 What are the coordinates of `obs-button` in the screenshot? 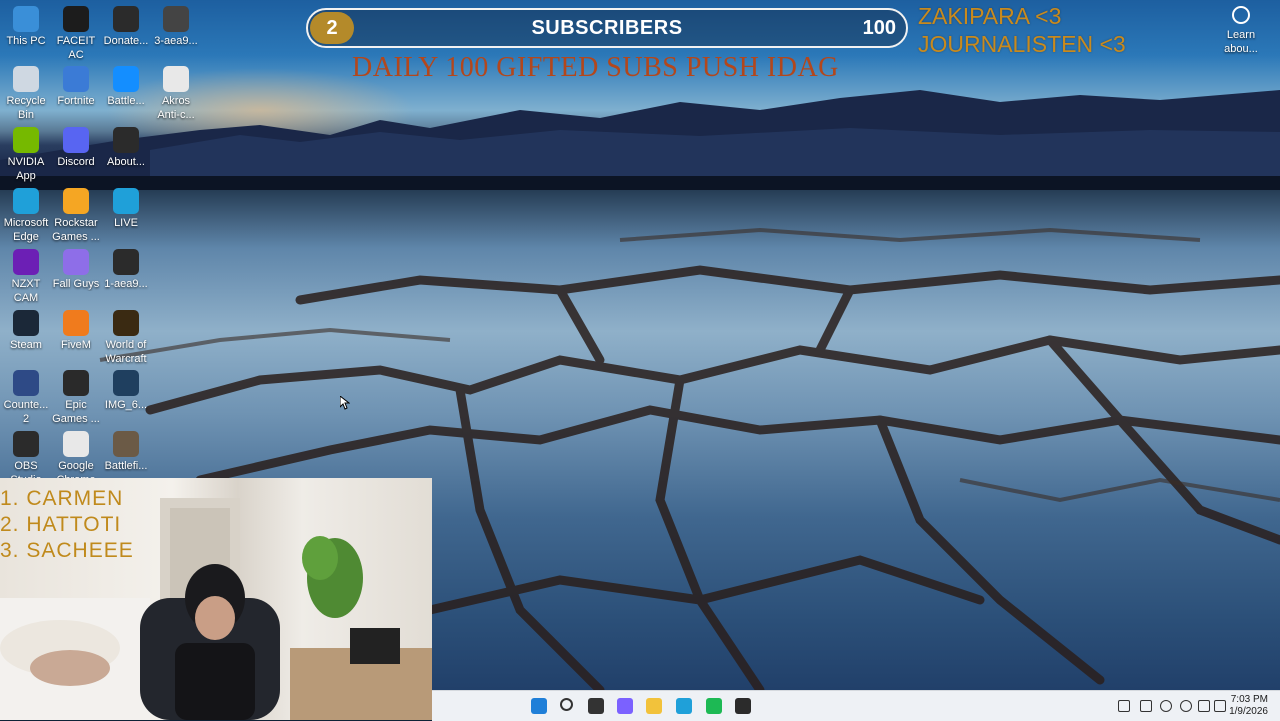 It's located at (743, 706).